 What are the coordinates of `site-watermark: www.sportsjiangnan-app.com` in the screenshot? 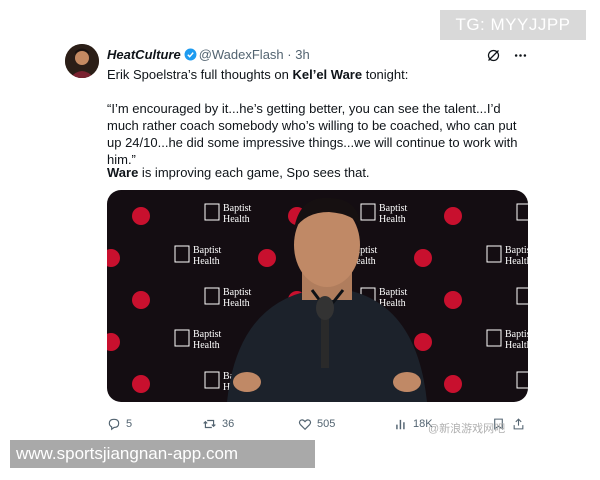 It's located at (162, 454).